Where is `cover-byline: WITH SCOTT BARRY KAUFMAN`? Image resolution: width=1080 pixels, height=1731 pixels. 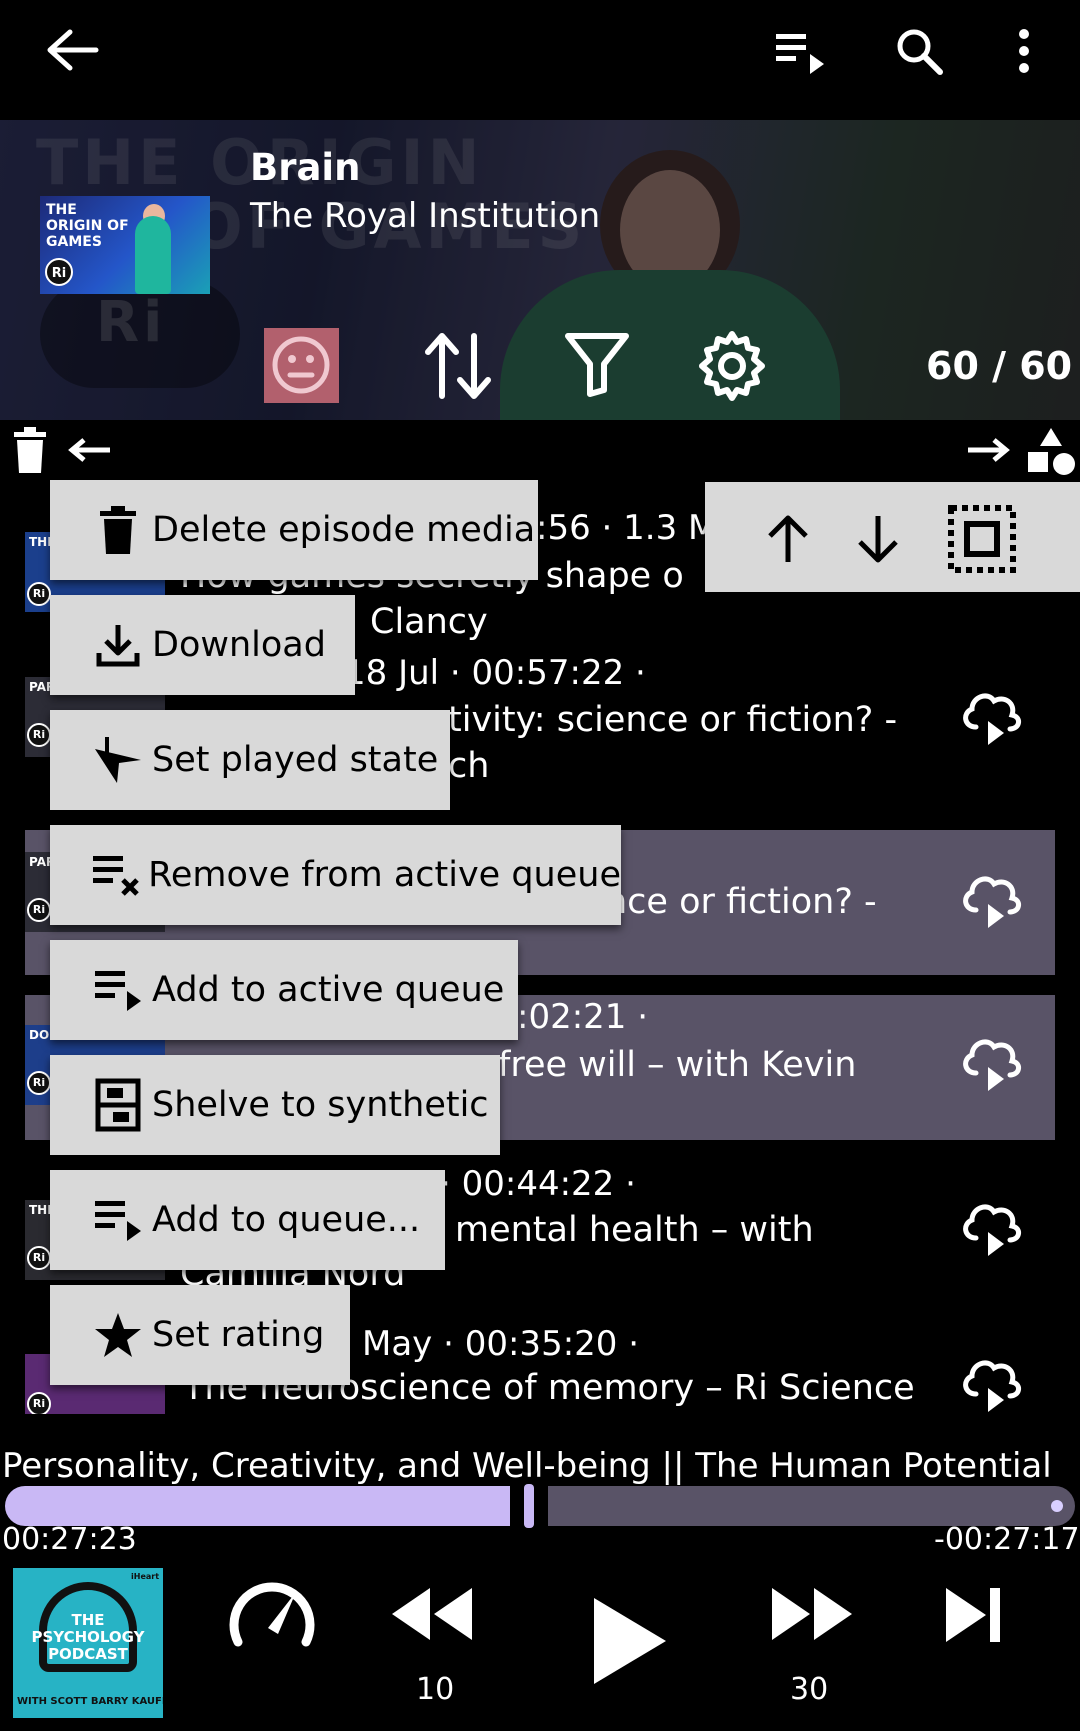 cover-byline: WITH SCOTT BARRY KAUFMAN is located at coordinates (90, 1701).